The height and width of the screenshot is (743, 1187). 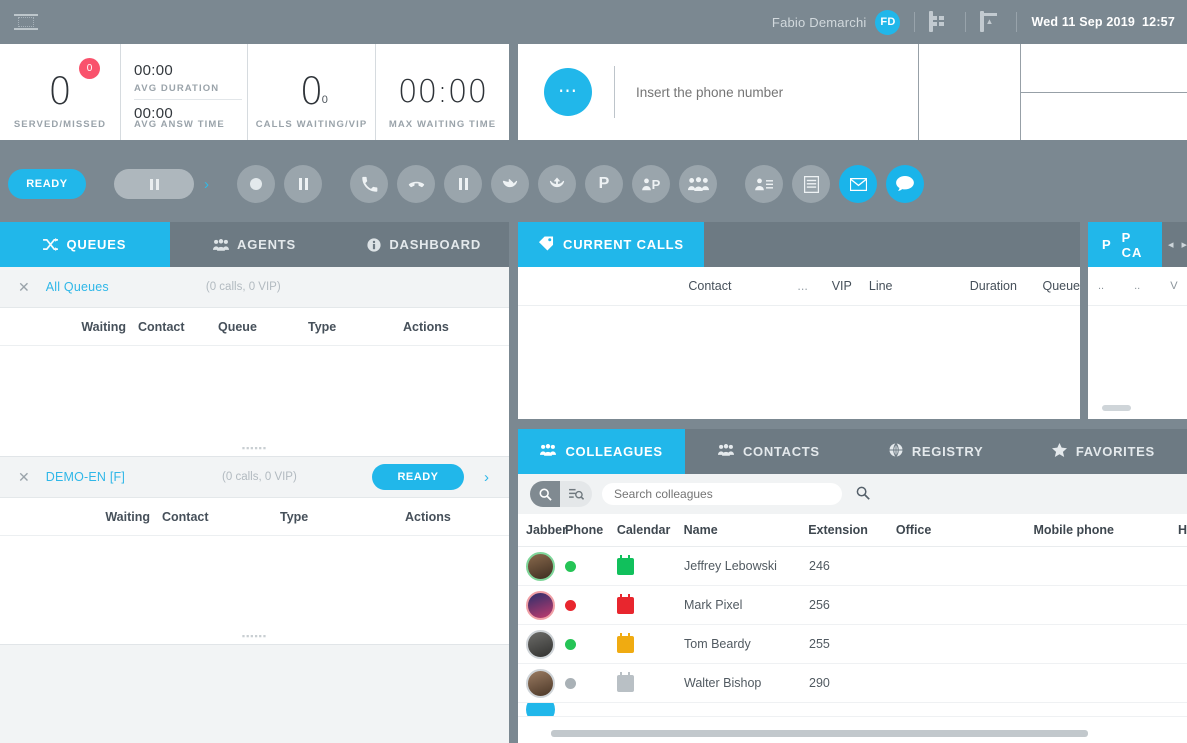 I want to click on hangup-call-button, so click(x=416, y=184).